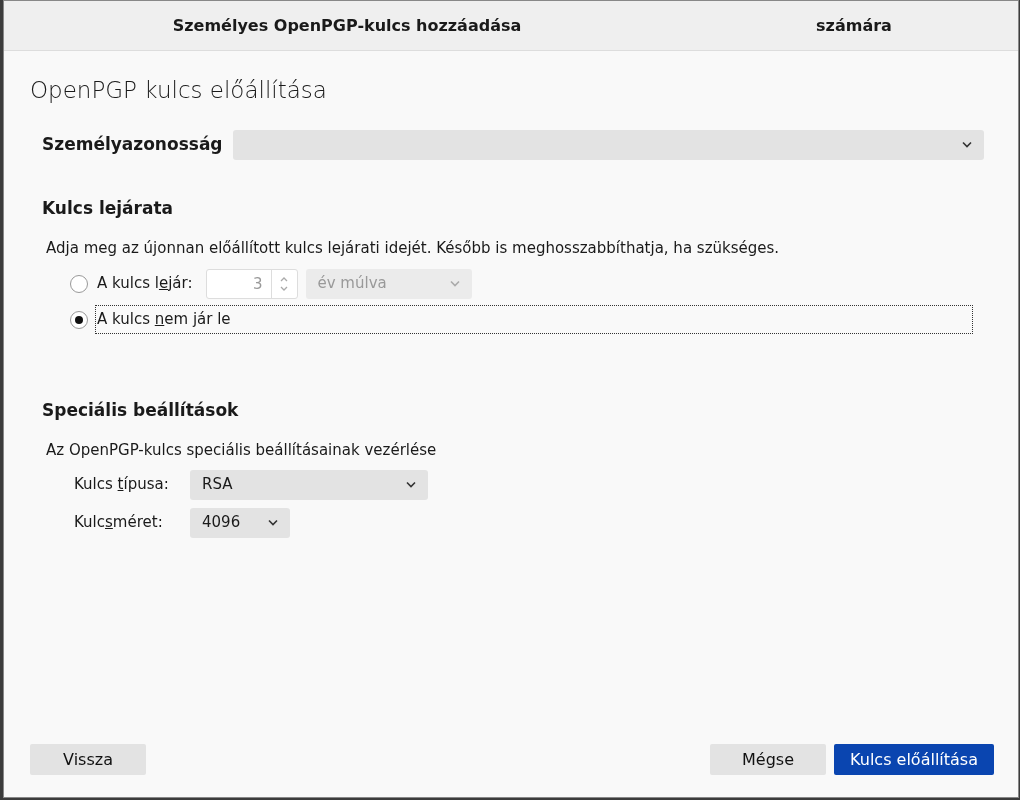 This screenshot has height=800, width=1020. What do you see at coordinates (240, 522) in the screenshot?
I see `select-dropdown: 4096` at bounding box center [240, 522].